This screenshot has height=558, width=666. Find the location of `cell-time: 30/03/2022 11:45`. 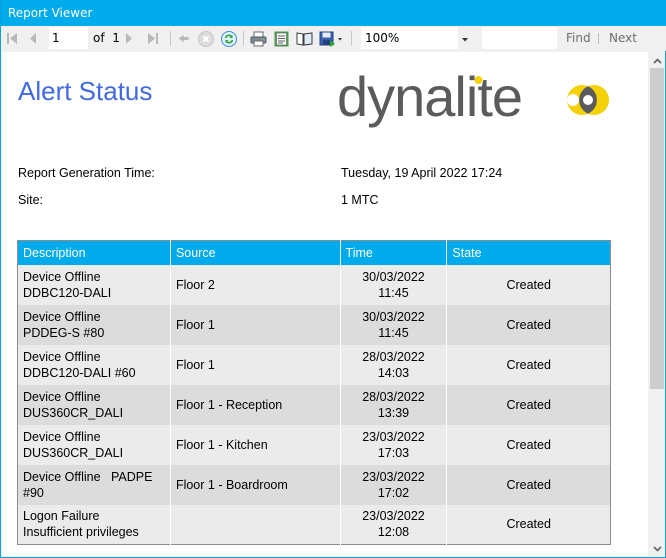

cell-time: 30/03/2022 11:45 is located at coordinates (393, 284).